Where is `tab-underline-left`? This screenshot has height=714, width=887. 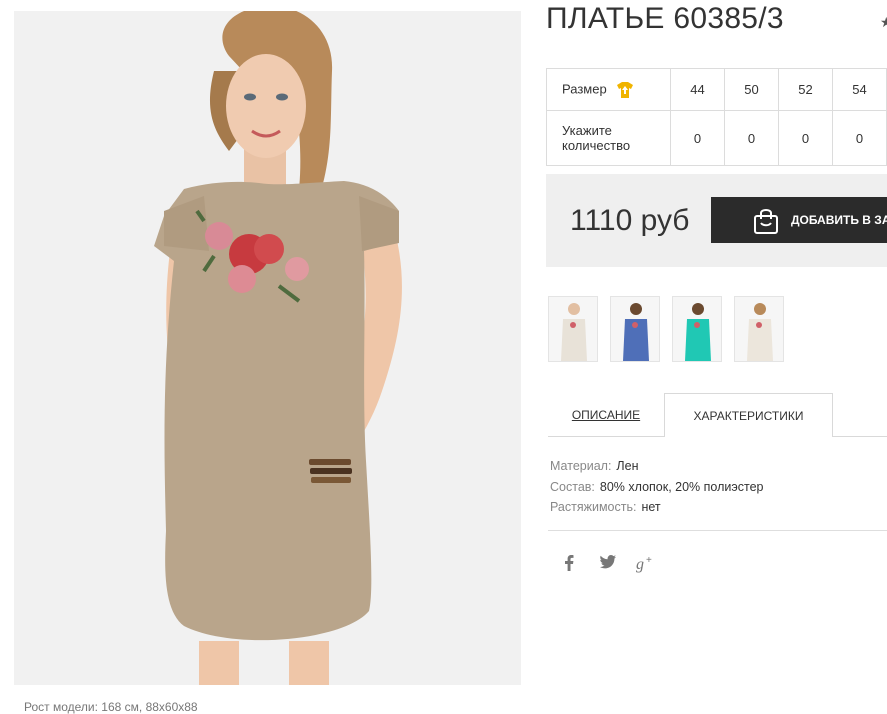
tab-underline-left is located at coordinates (606, 436).